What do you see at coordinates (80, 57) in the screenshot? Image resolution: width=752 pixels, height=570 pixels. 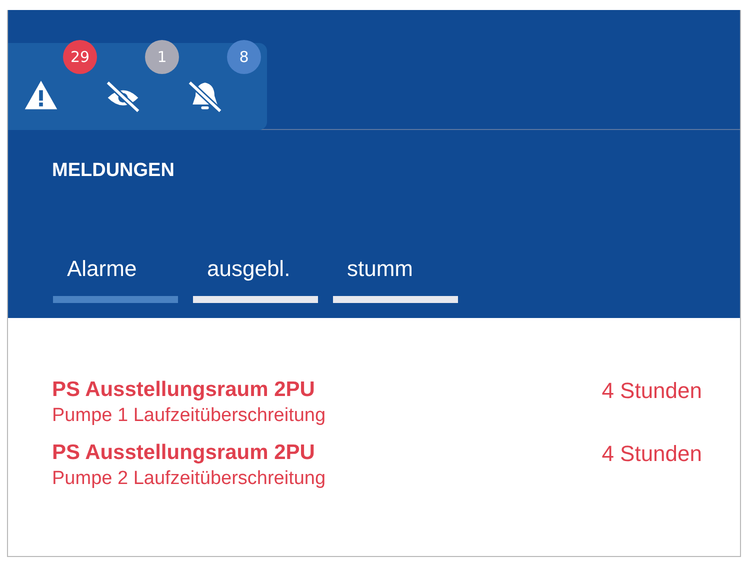 I see `count-badge: 29` at bounding box center [80, 57].